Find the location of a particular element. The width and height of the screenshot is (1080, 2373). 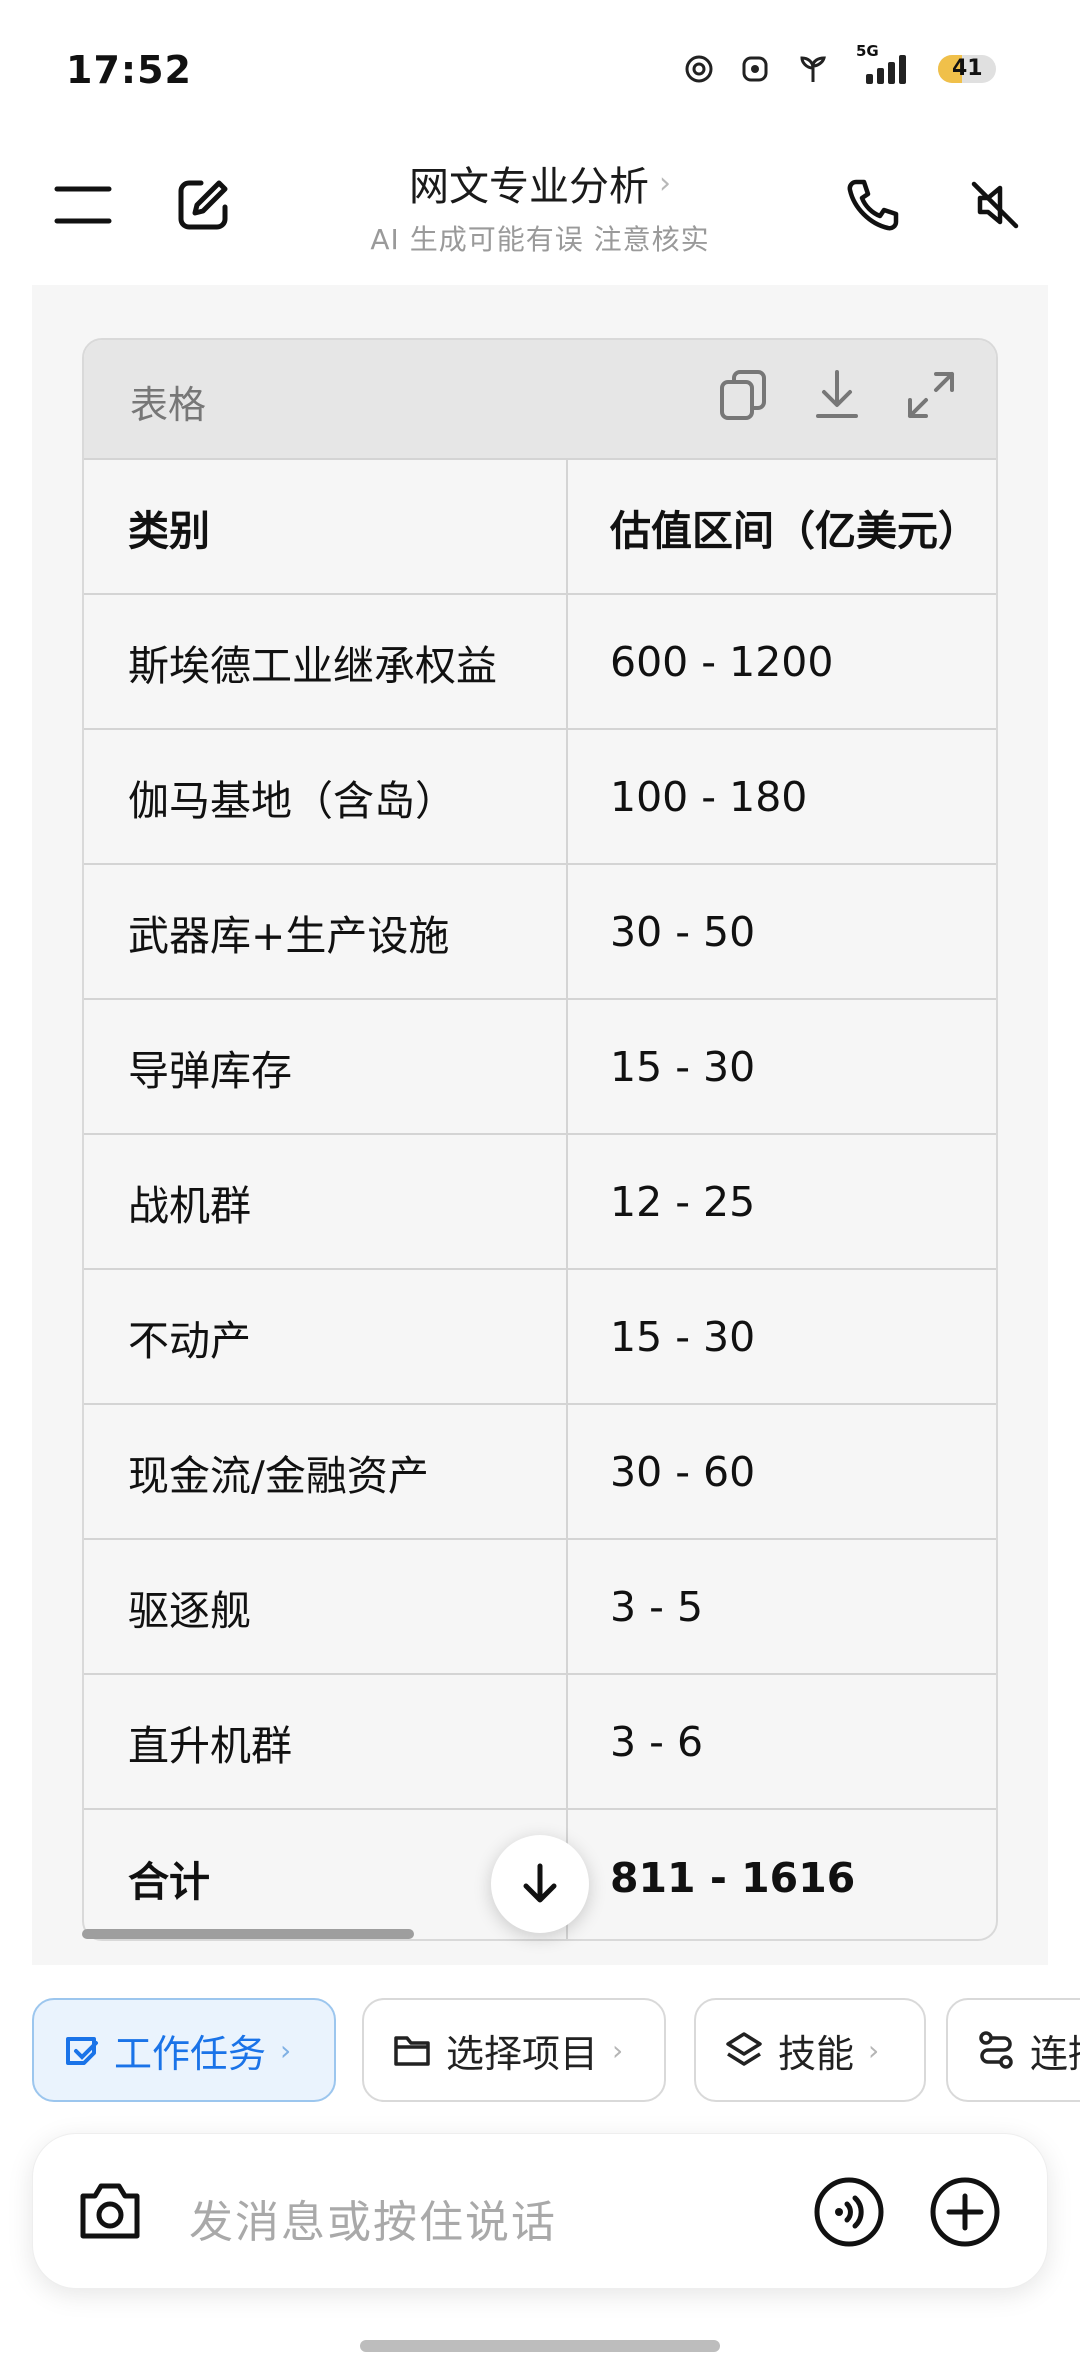

chat-title: 网文专业分析 › is located at coordinates (540, 183).